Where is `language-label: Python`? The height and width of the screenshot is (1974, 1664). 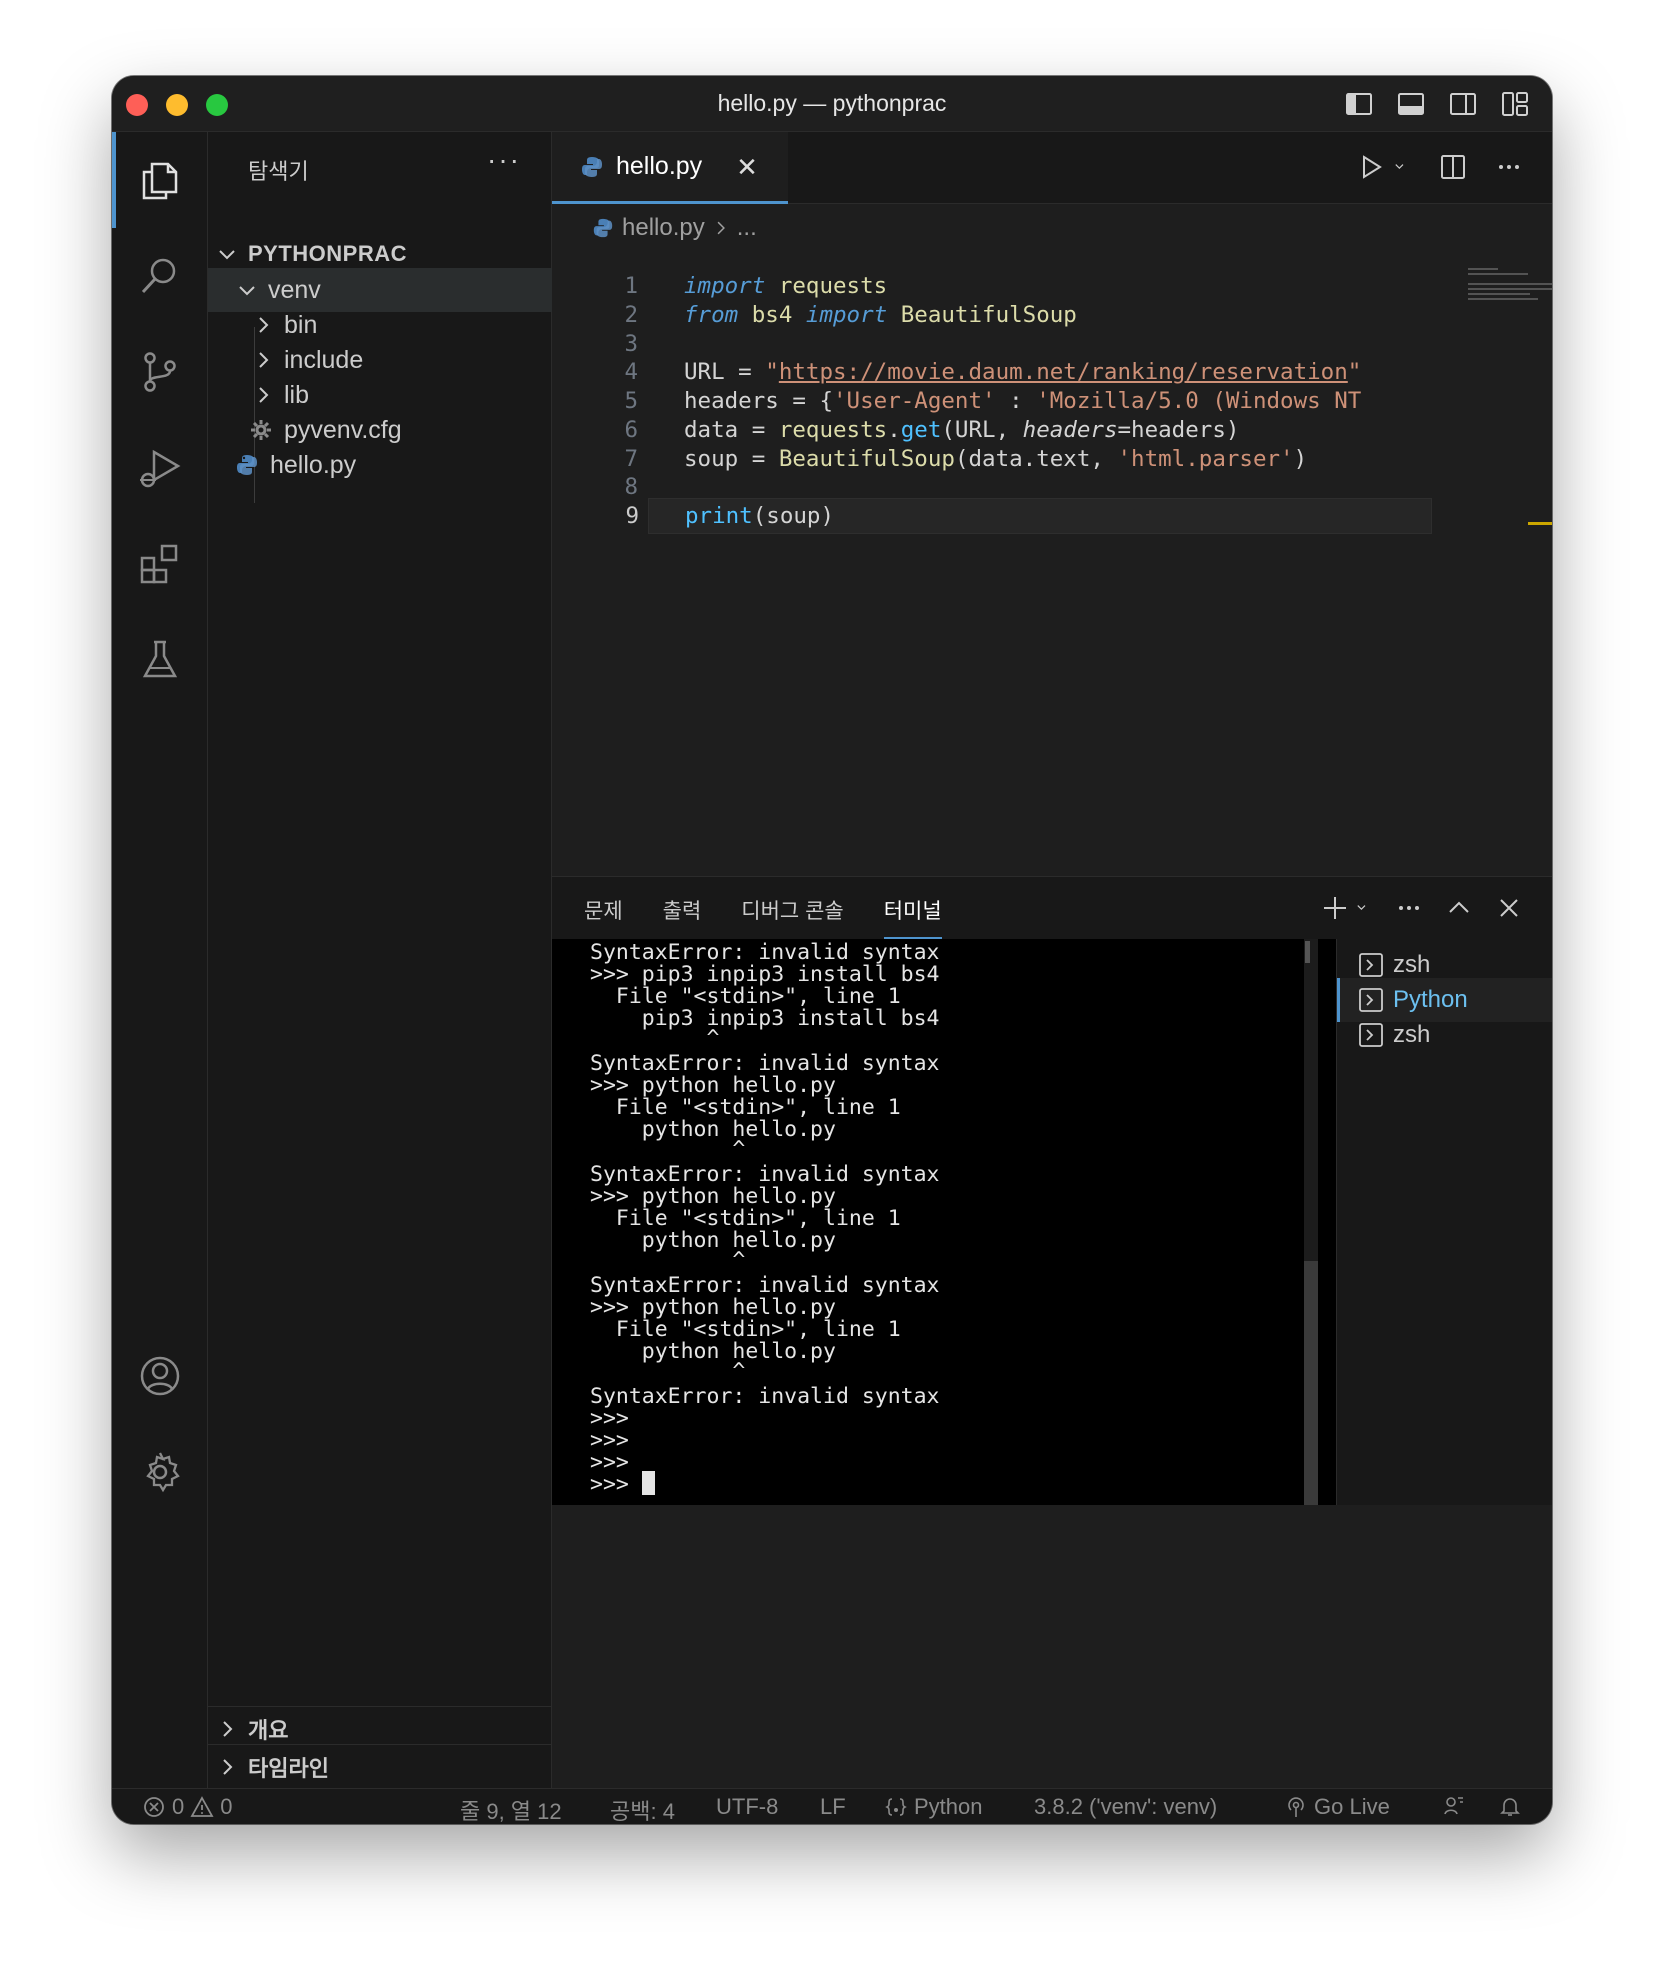 language-label: Python is located at coordinates (948, 1806).